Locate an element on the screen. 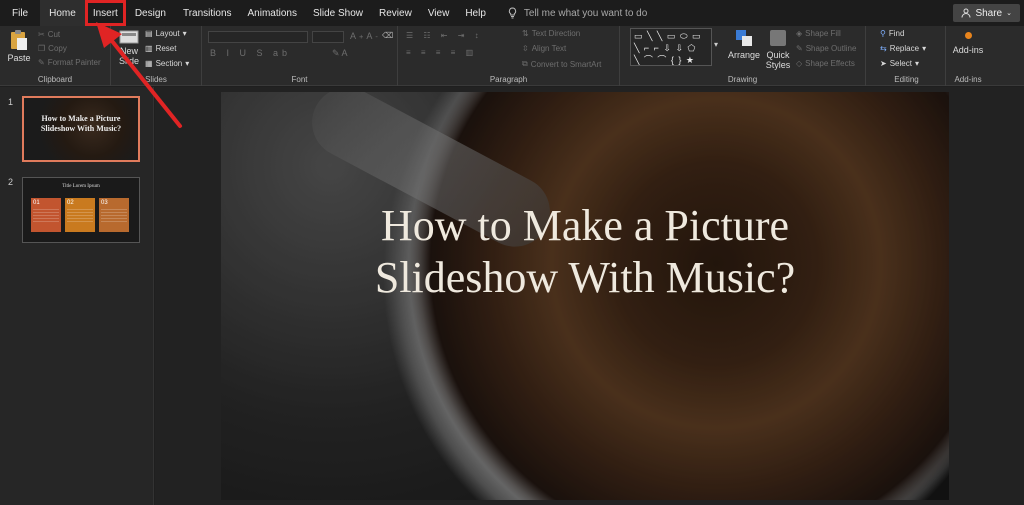  text-direction-label: Text Direction is located at coordinates (556, 33).